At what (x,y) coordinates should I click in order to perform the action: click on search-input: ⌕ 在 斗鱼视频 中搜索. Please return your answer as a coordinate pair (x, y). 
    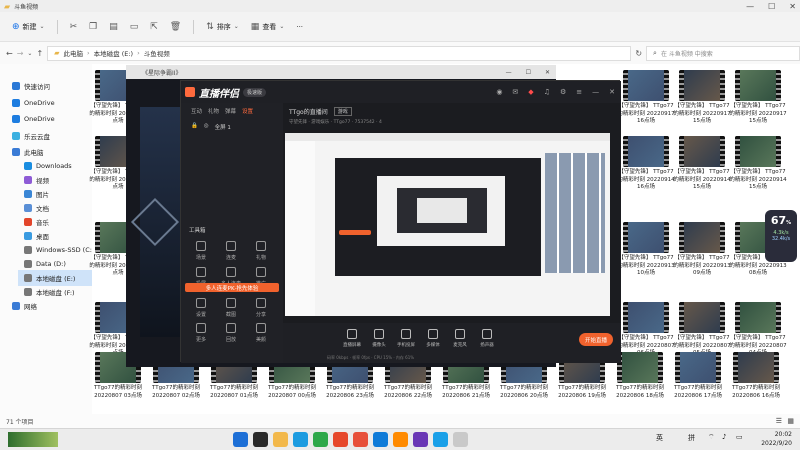
    Looking at the image, I should click on (723, 53).